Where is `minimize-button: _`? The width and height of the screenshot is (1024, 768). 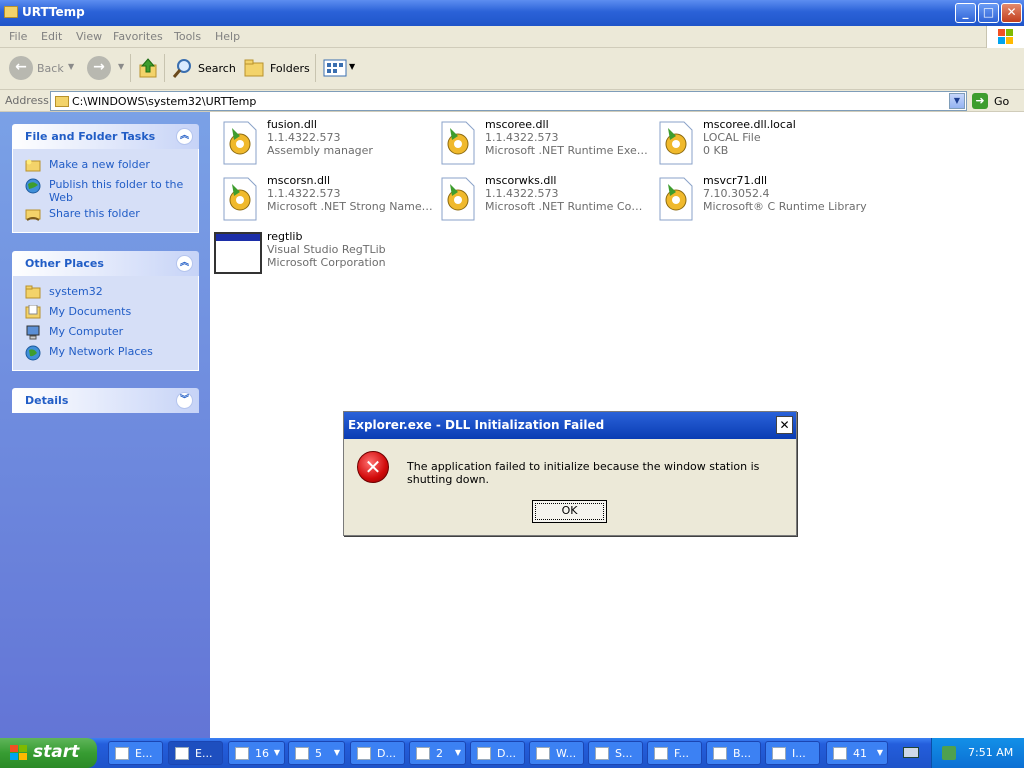
minimize-button: _ is located at coordinates (965, 13).